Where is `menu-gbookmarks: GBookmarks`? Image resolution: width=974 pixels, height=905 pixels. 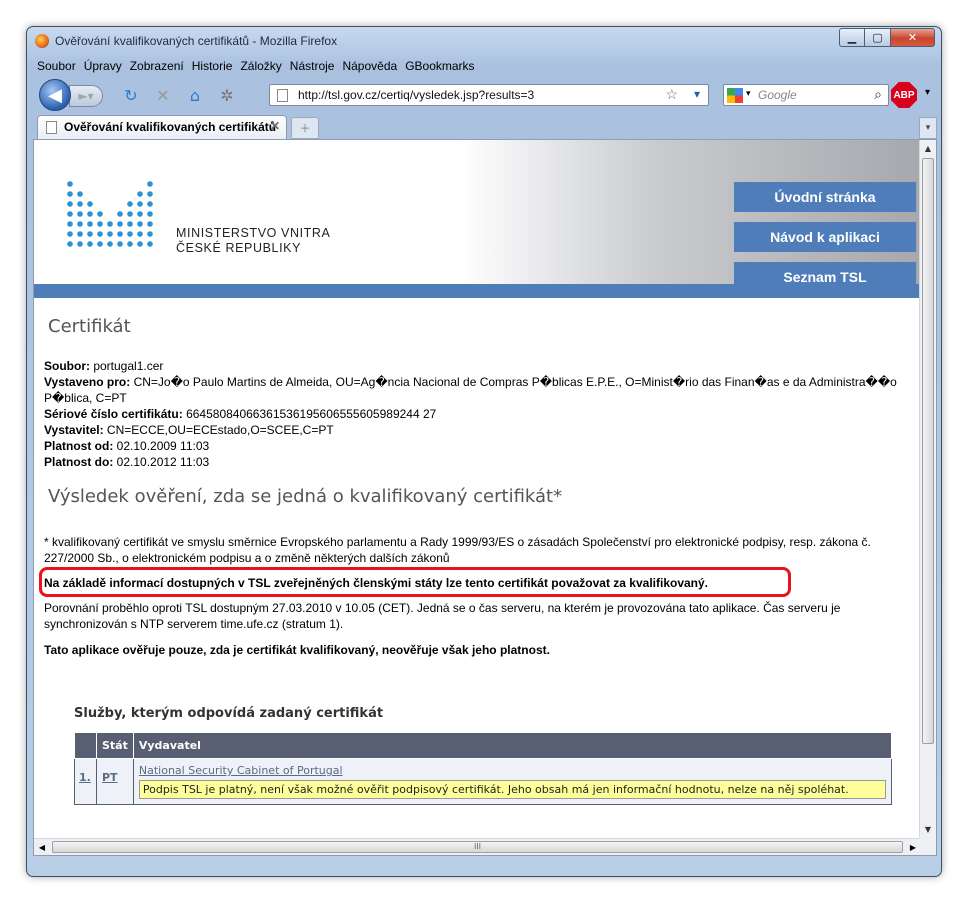
menu-gbookmarks: GBookmarks is located at coordinates (439, 67).